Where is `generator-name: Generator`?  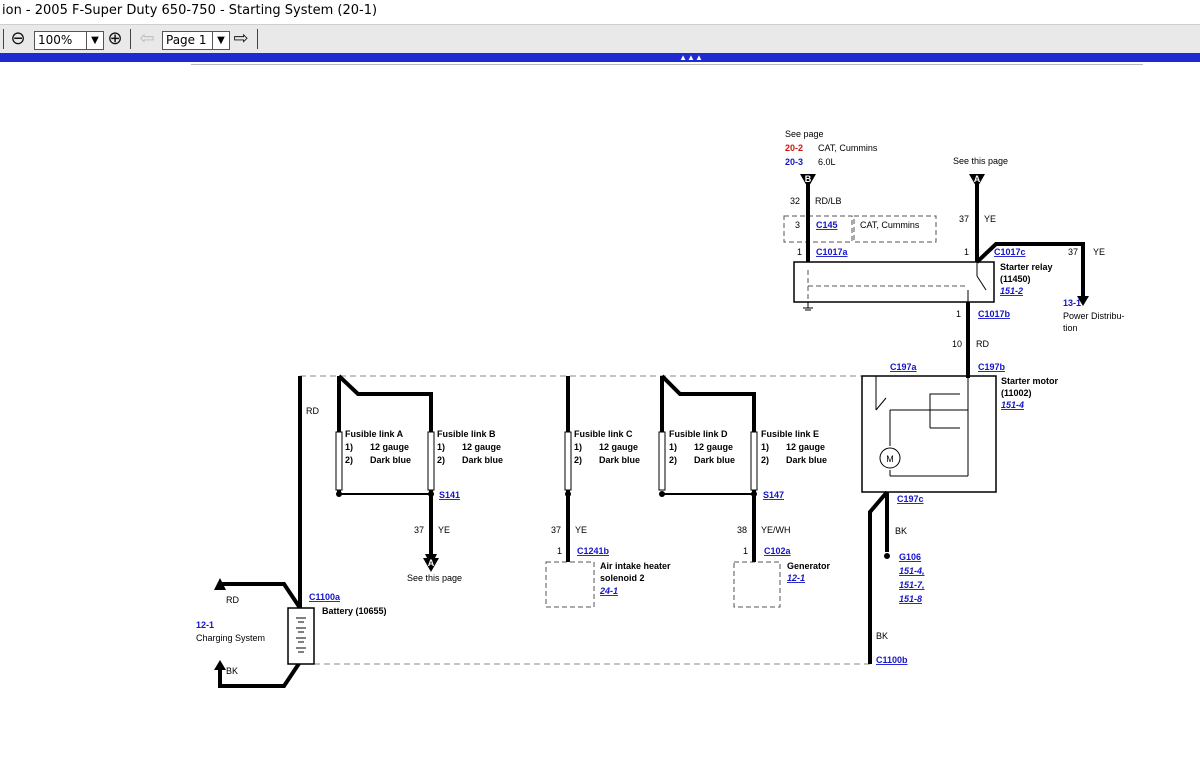
generator-name: Generator is located at coordinates (809, 566).